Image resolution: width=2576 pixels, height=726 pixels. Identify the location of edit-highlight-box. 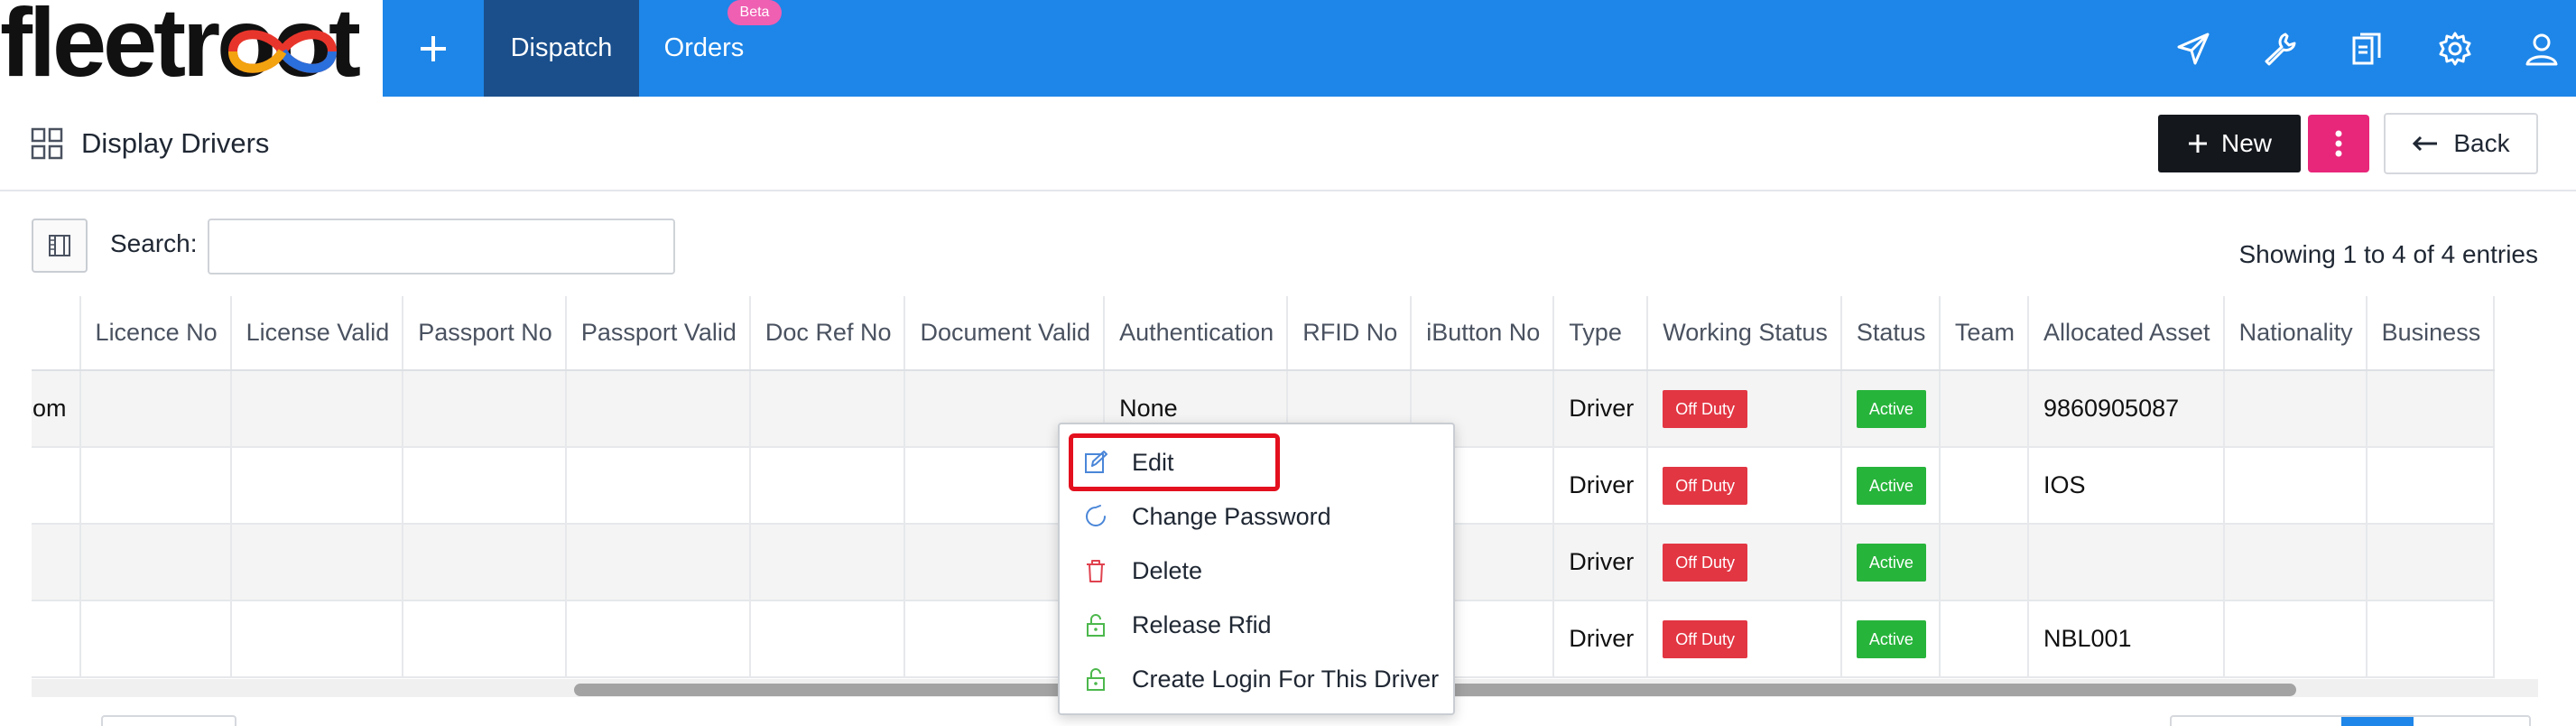
(1174, 462).